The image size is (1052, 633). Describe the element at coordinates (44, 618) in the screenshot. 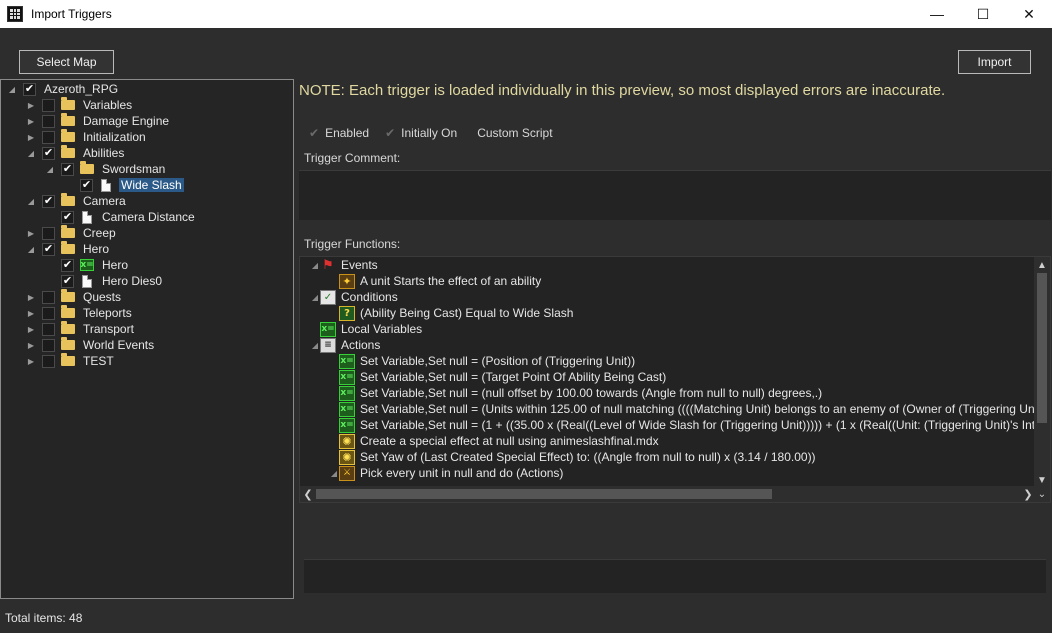

I see `status-total-items: Total items: 48` at that location.